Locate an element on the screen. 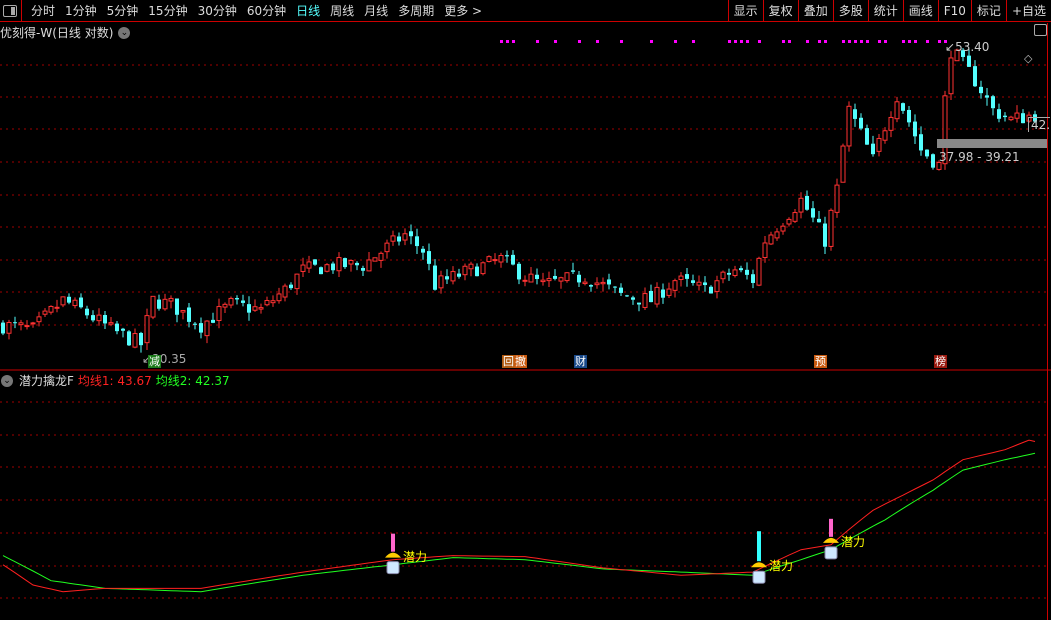 The height and width of the screenshot is (620, 1051). signal-spike is located at coordinates (831, 527).